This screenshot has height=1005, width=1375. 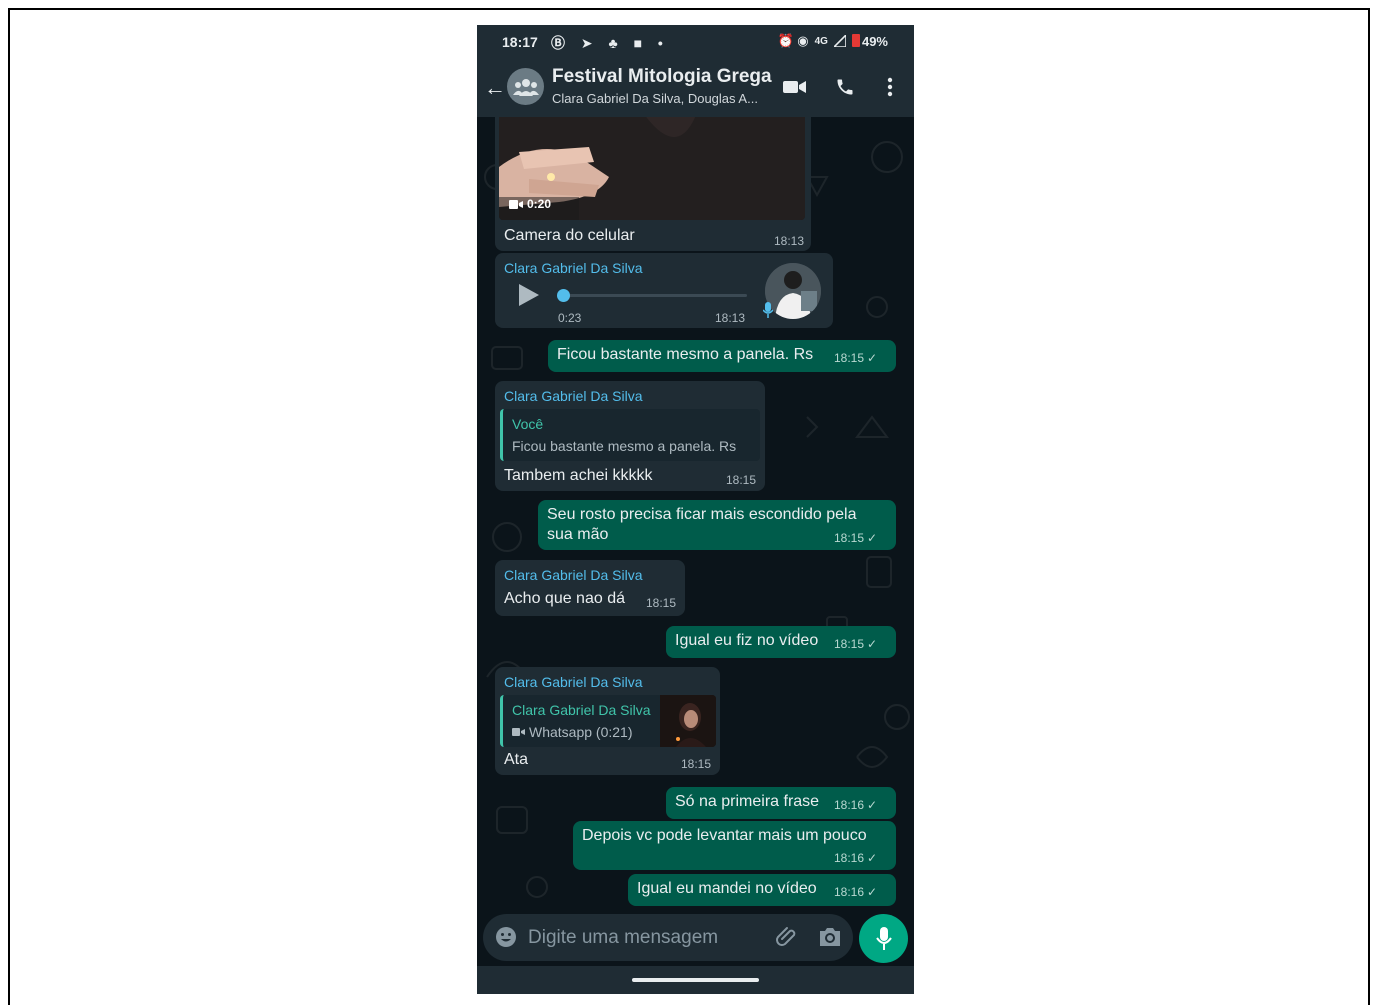 I want to click on message-text: Só na primeira frase, so click(x=747, y=801).